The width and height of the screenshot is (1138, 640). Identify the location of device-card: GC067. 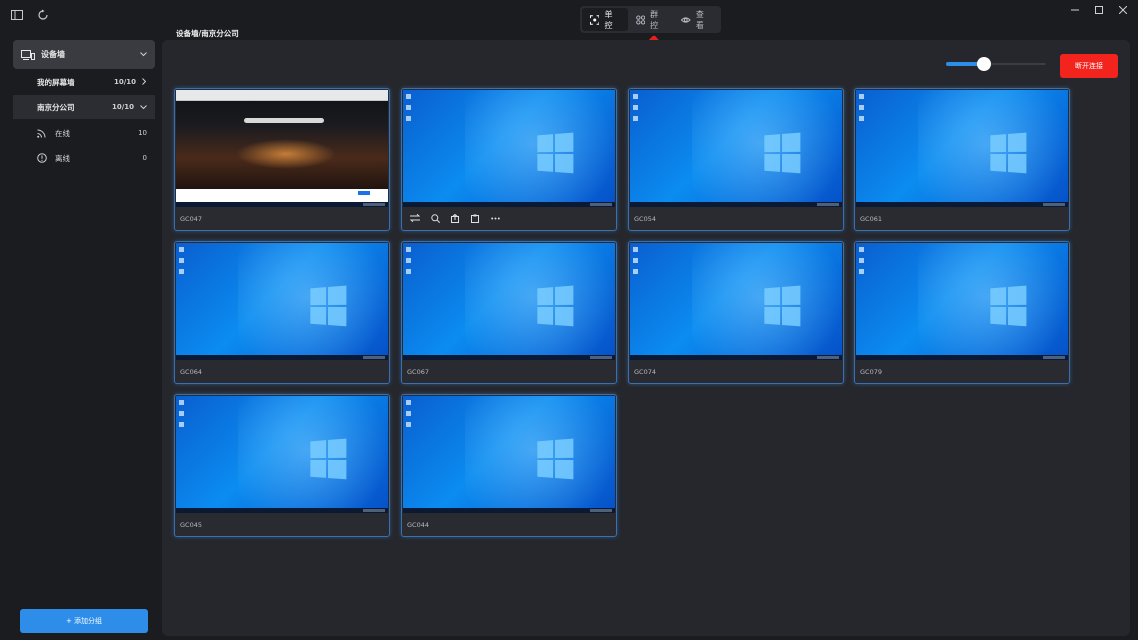
(509, 312).